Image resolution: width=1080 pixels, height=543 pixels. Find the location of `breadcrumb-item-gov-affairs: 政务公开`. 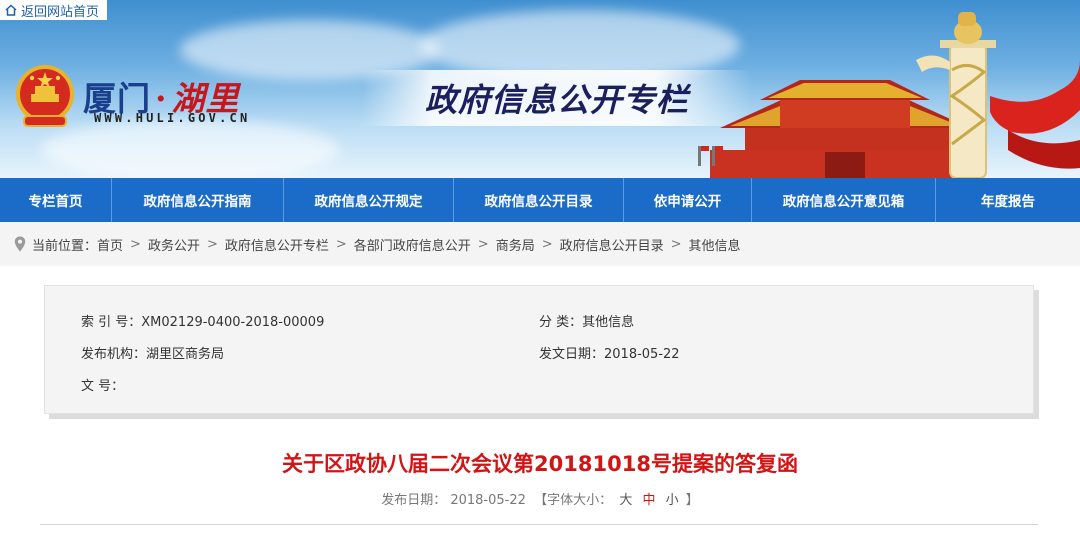

breadcrumb-item-gov-affairs: 政务公开 is located at coordinates (174, 244).